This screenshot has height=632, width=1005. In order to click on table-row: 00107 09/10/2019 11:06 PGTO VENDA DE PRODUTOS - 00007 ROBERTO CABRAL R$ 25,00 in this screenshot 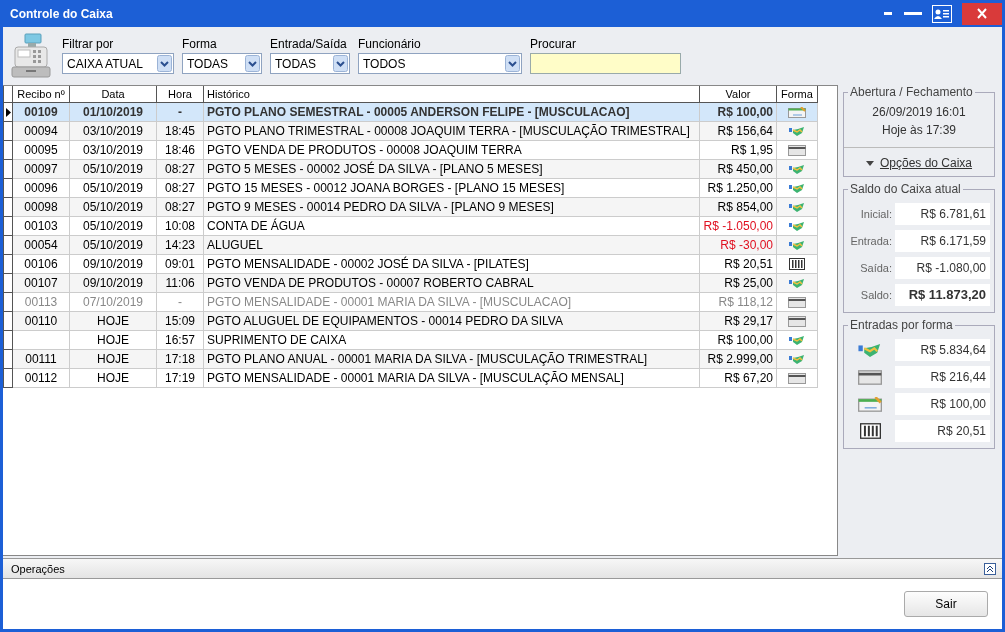, I will do `click(410, 283)`.